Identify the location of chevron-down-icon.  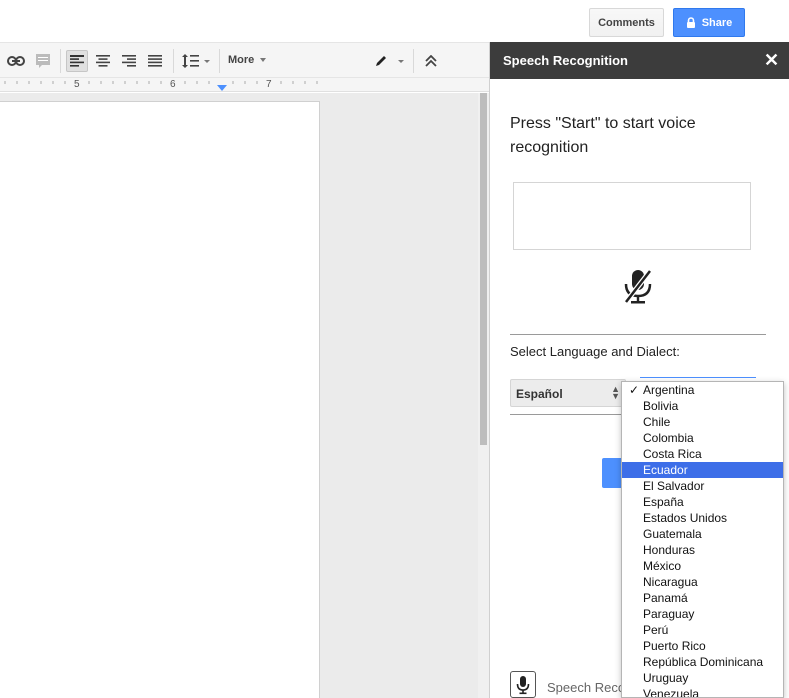
(263, 60).